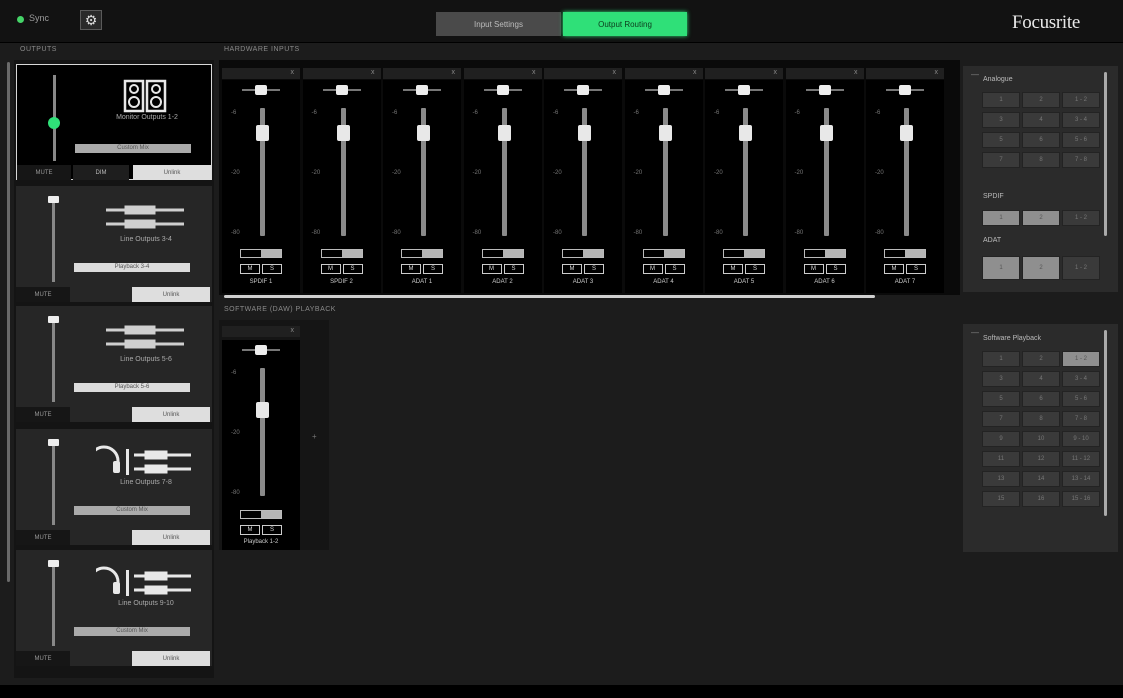 This screenshot has height=698, width=1123. Describe the element at coordinates (114, 244) in the screenshot. I see `output-card: Line Outputs 3-4 Playback 3-4 MUTE Unlink` at that location.